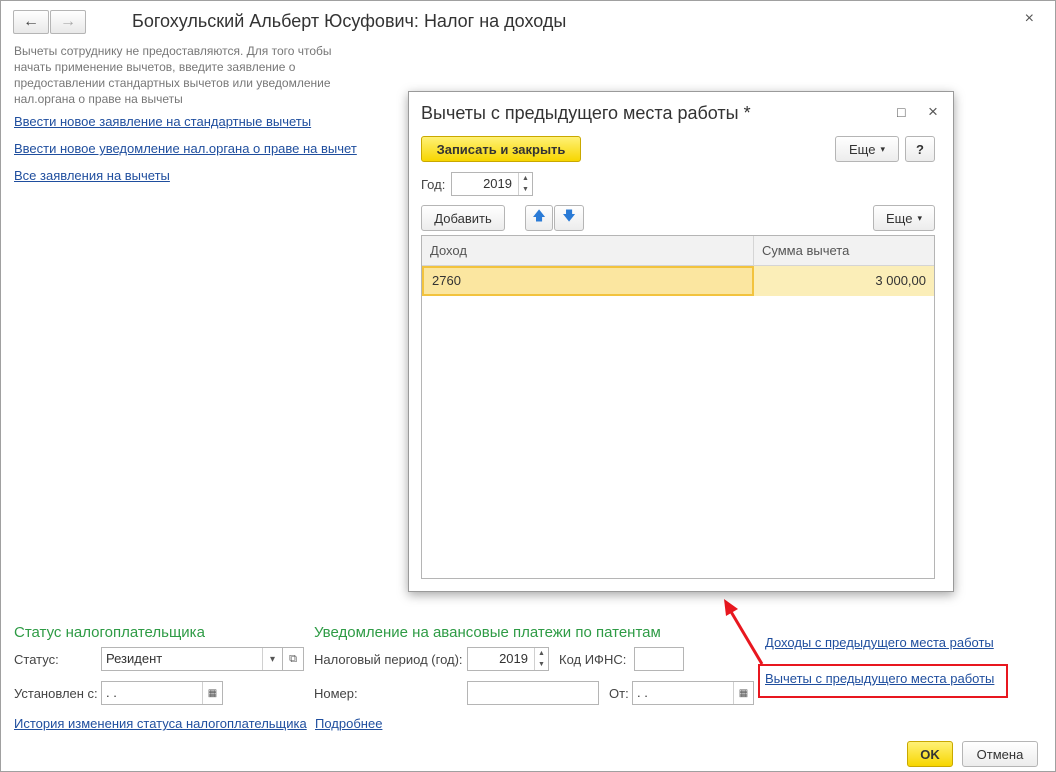 This screenshot has height=772, width=1056. What do you see at coordinates (433, 184) in the screenshot?
I see `year-label: Год:` at bounding box center [433, 184].